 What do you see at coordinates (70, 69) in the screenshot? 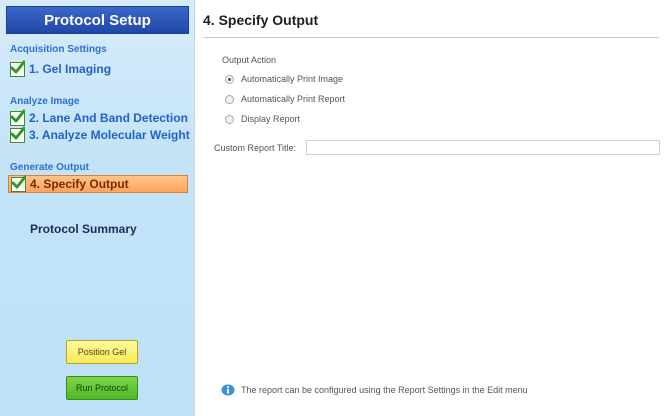
I see `step-label: 1. Gel Imaging` at bounding box center [70, 69].